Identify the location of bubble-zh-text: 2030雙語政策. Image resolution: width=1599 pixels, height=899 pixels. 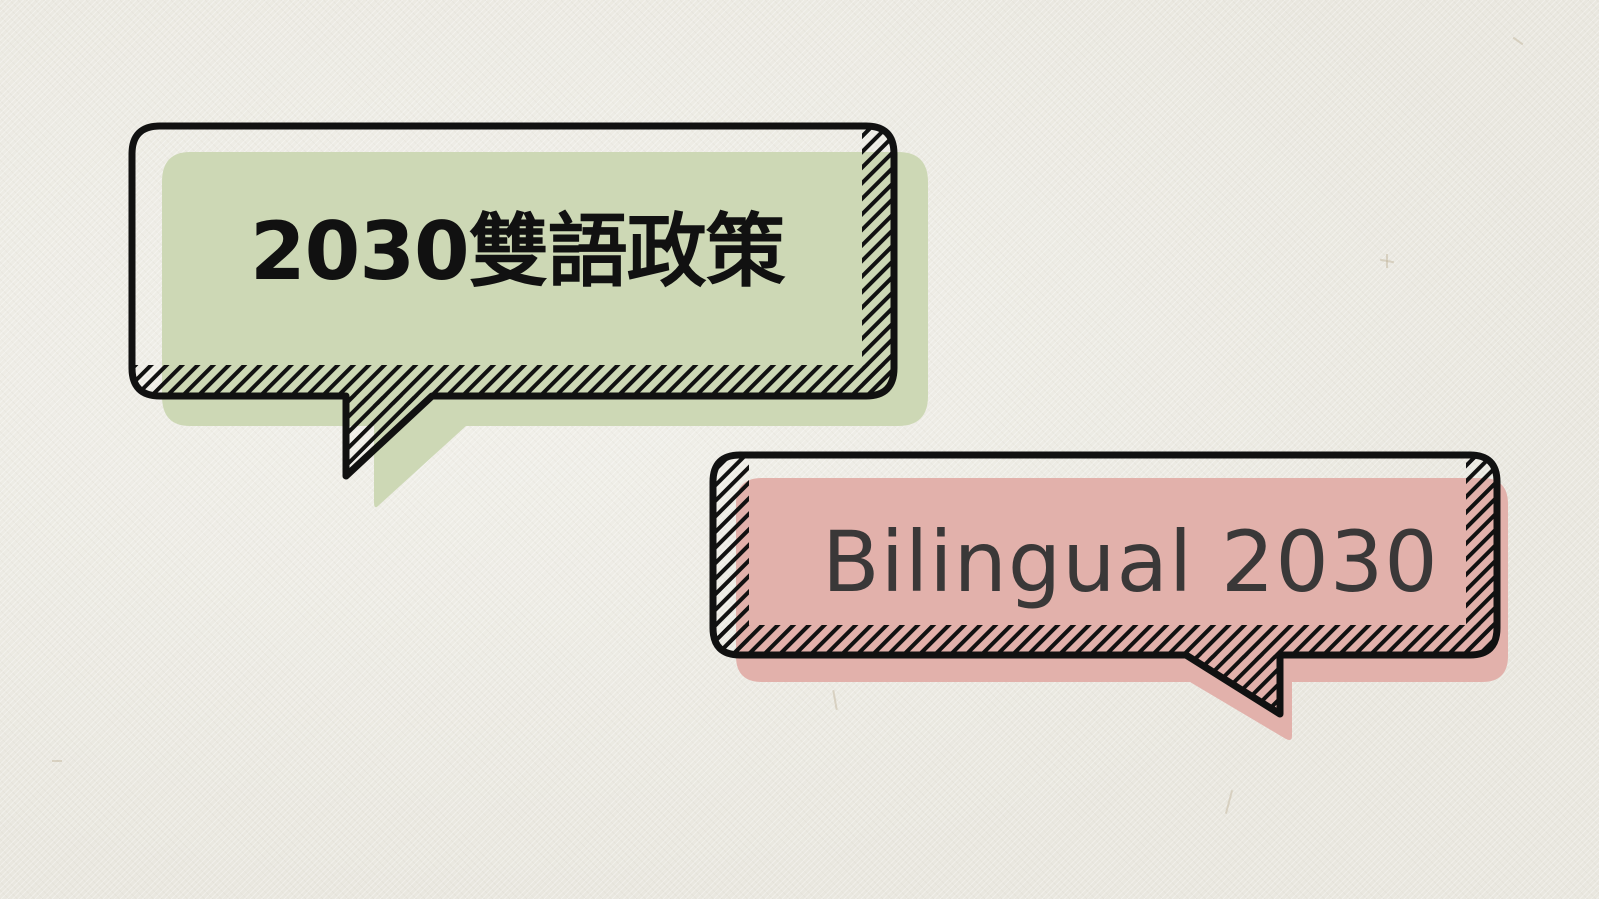
(518, 251).